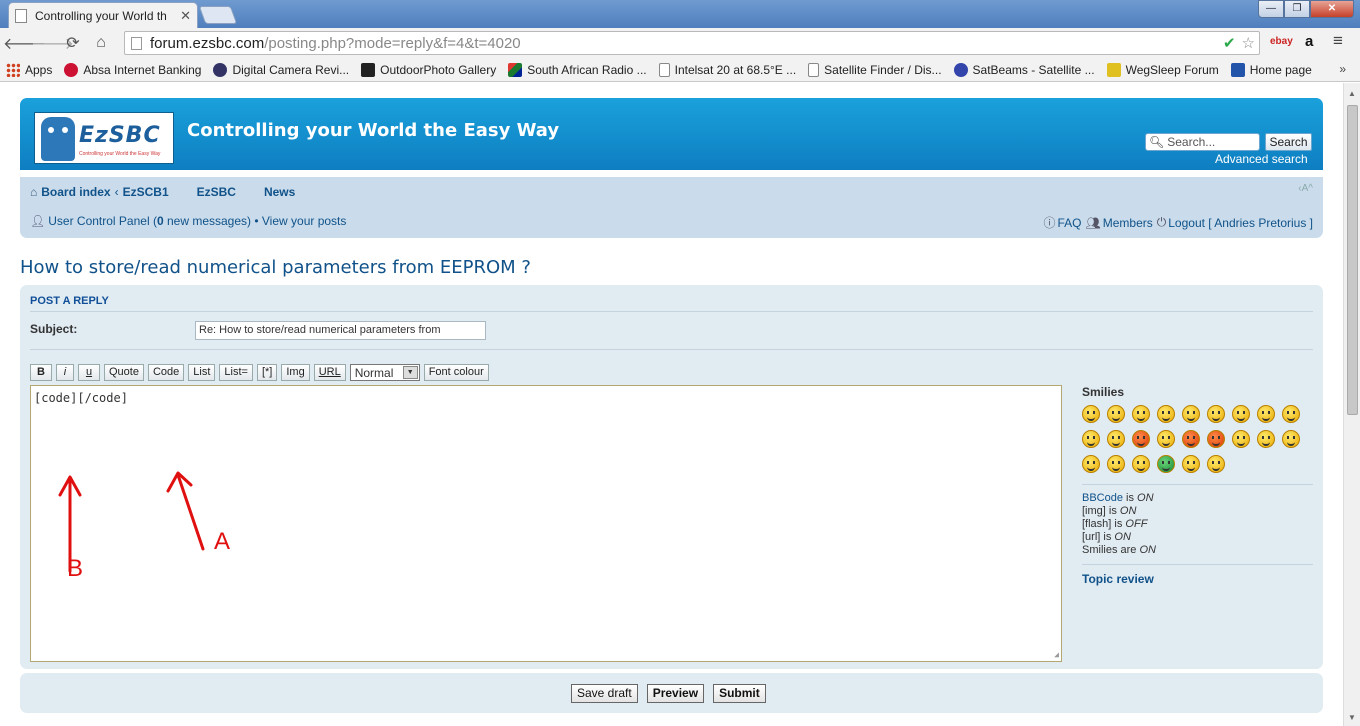 The height and width of the screenshot is (726, 1360). Describe the element at coordinates (1297, 9) in the screenshot. I see `maximize-button: ❐` at that location.